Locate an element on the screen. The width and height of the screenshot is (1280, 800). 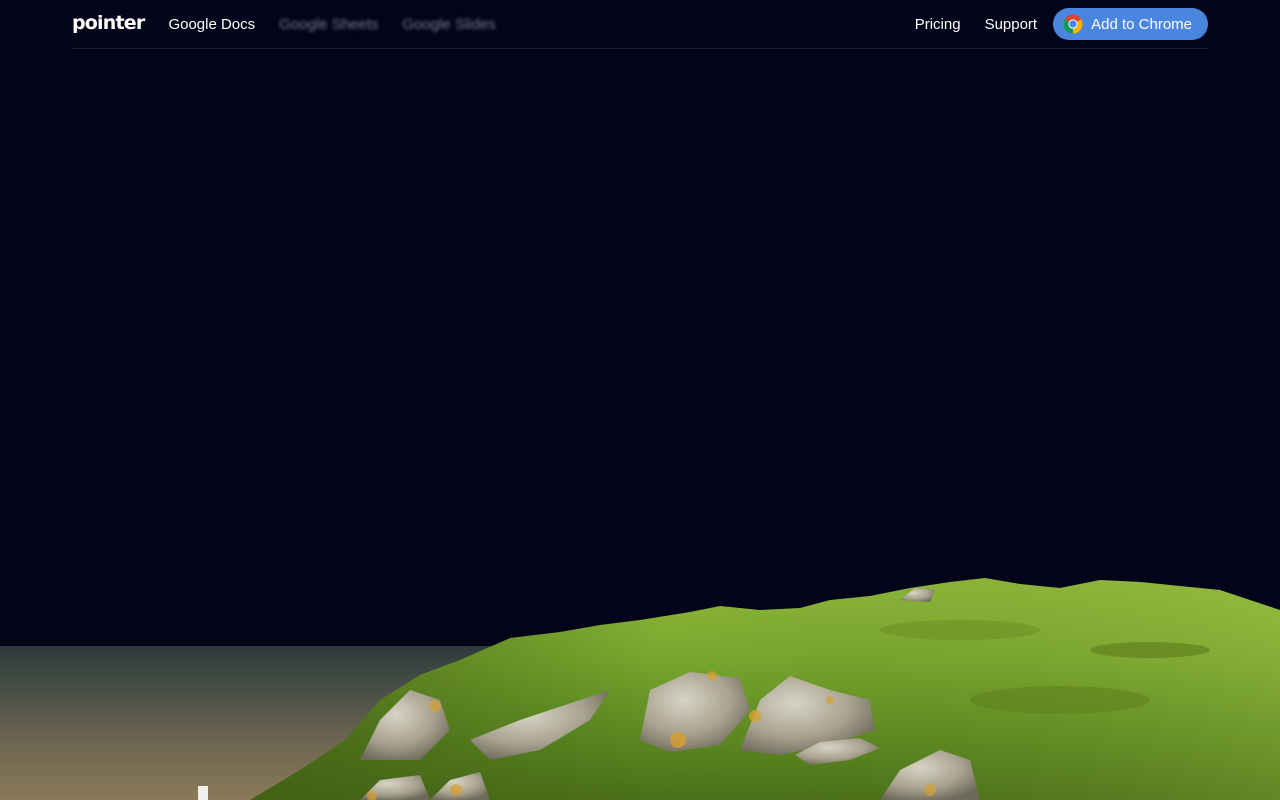
add-to-chrome-label: Add to Chrome is located at coordinates (1141, 24).